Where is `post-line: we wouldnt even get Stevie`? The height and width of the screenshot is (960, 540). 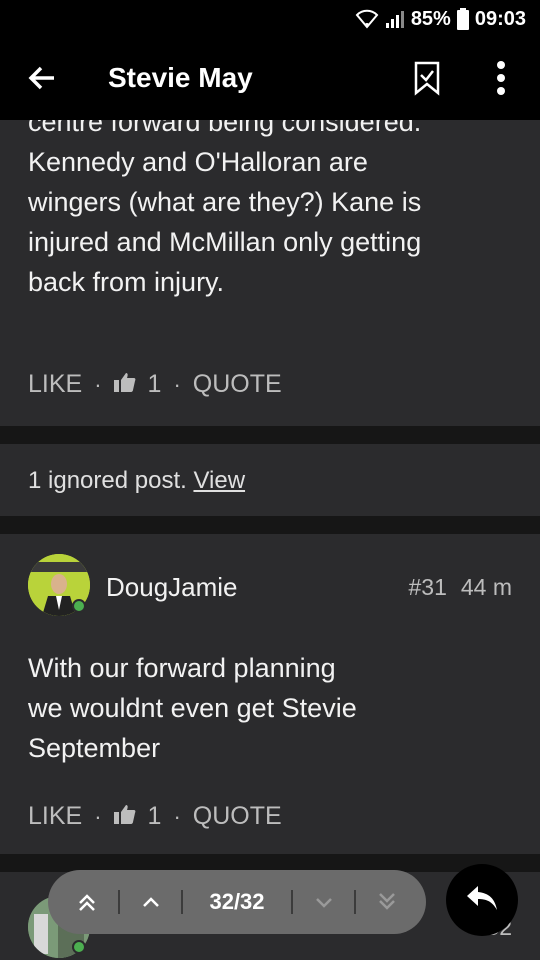 post-line: we wouldnt even get Stevie is located at coordinates (192, 708).